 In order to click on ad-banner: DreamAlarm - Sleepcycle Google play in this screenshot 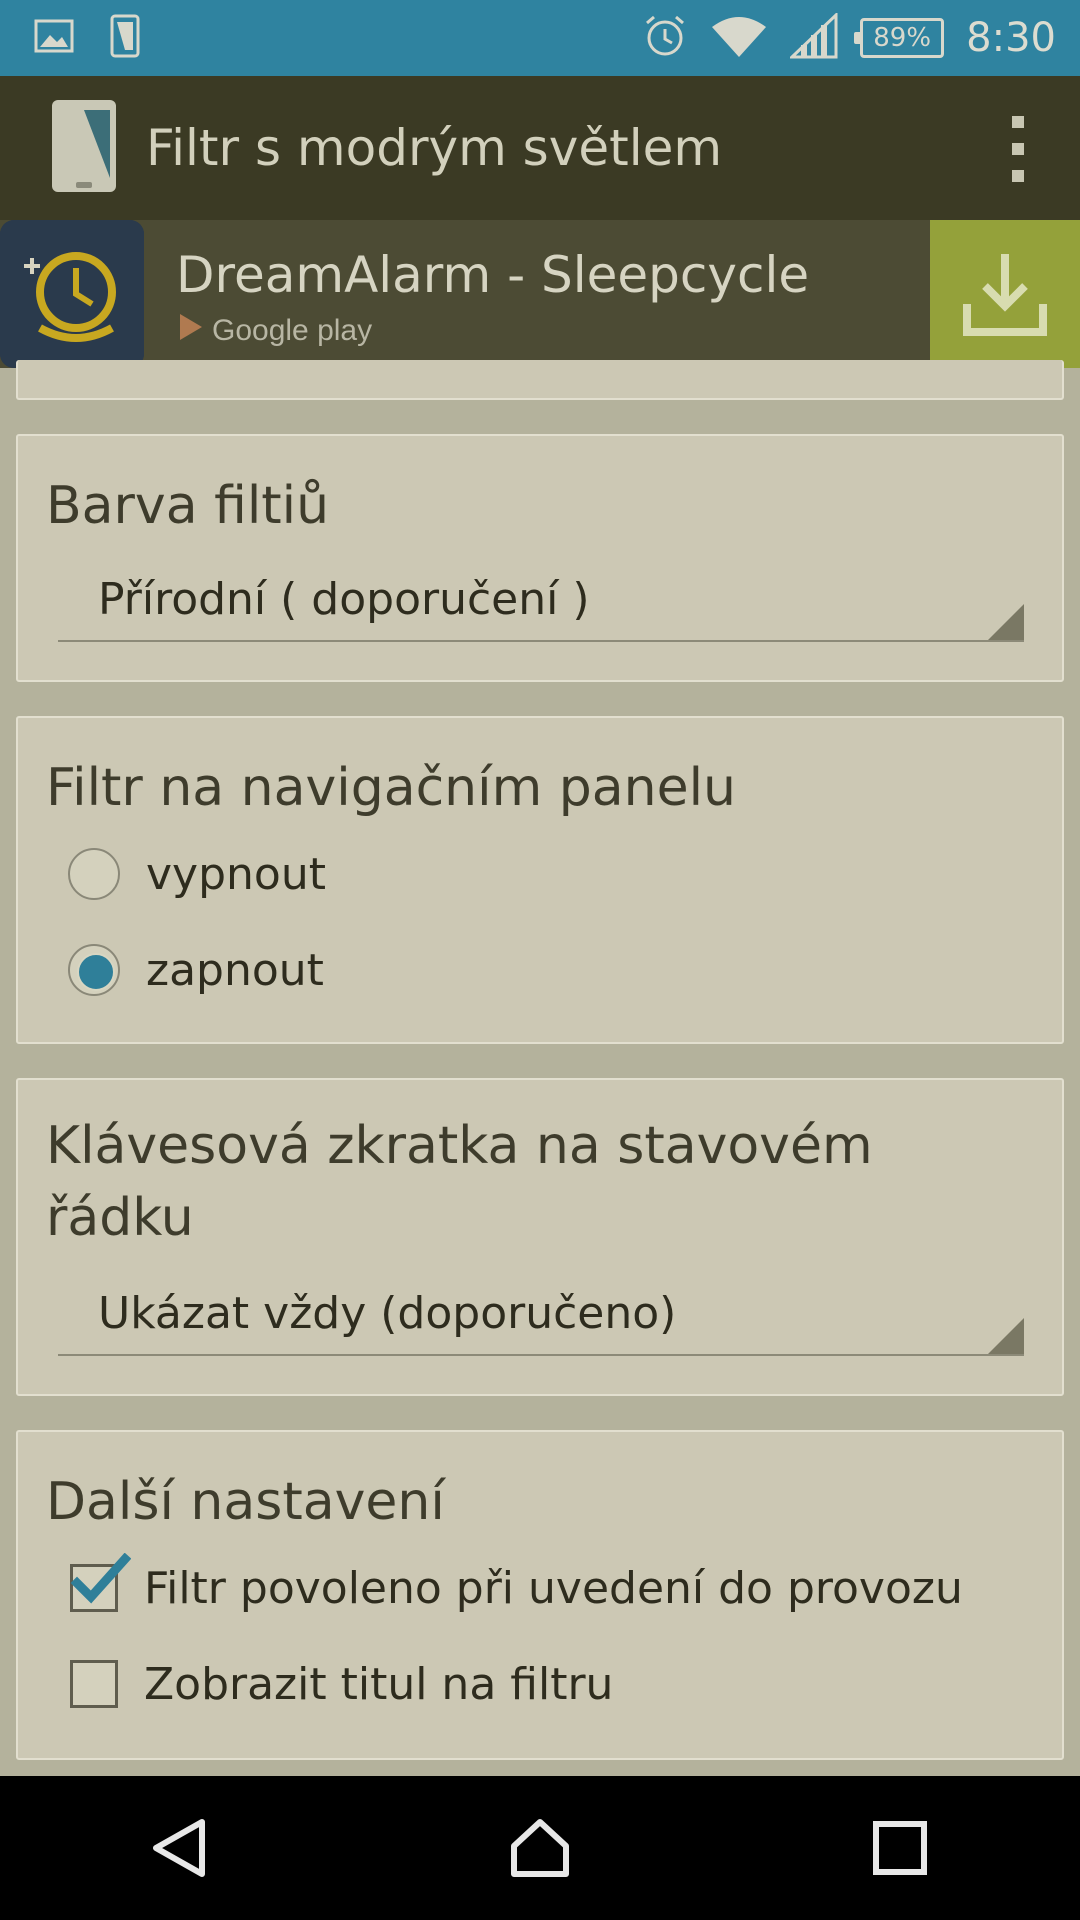, I will do `click(540, 294)`.